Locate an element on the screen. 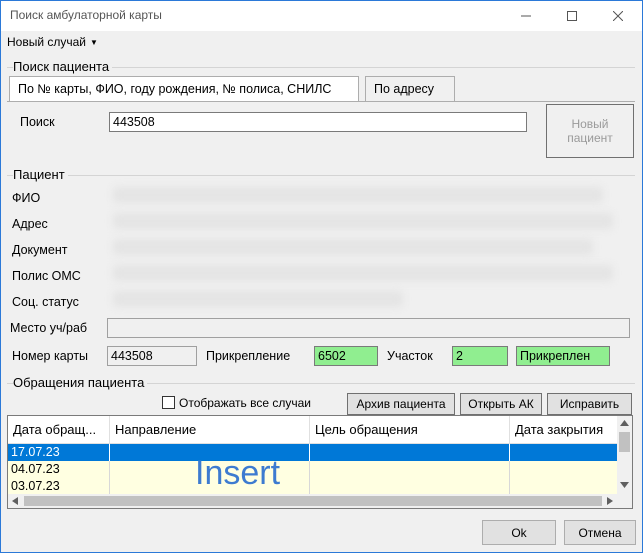 This screenshot has width=643, height=553. search-input: 443508 is located at coordinates (318, 122).